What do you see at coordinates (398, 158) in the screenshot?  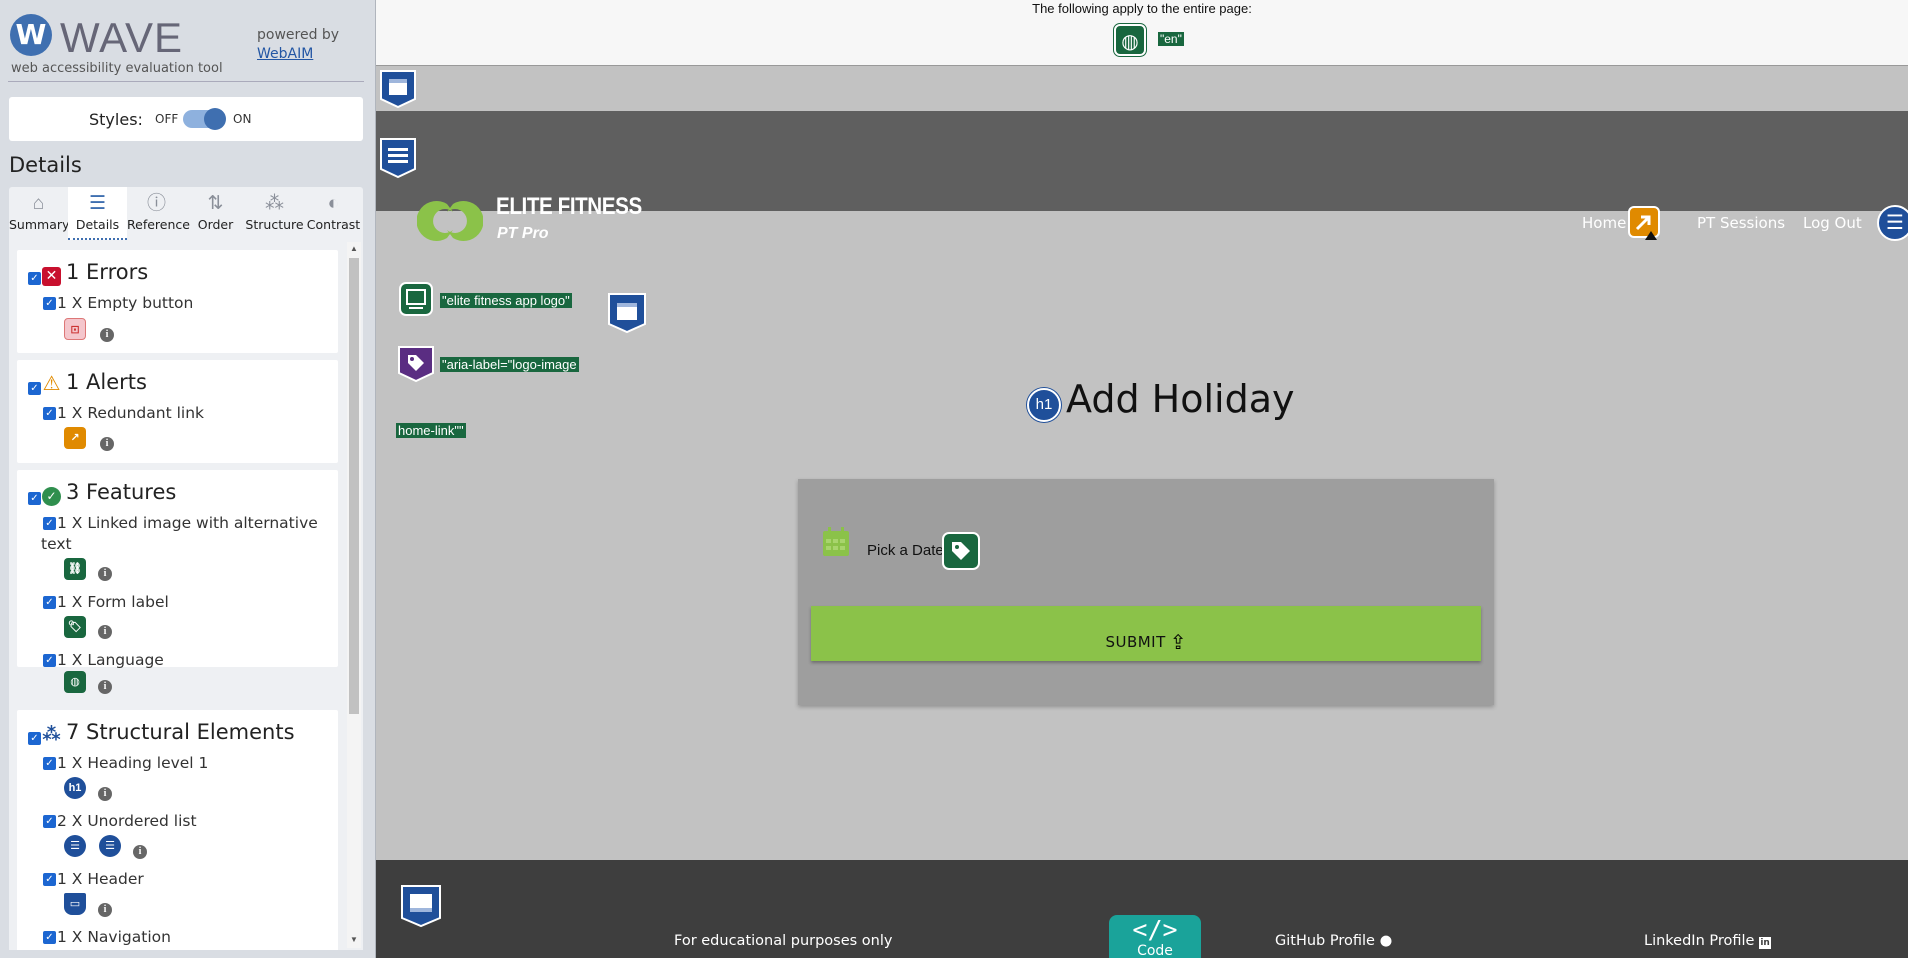 I see `navigation-icon` at bounding box center [398, 158].